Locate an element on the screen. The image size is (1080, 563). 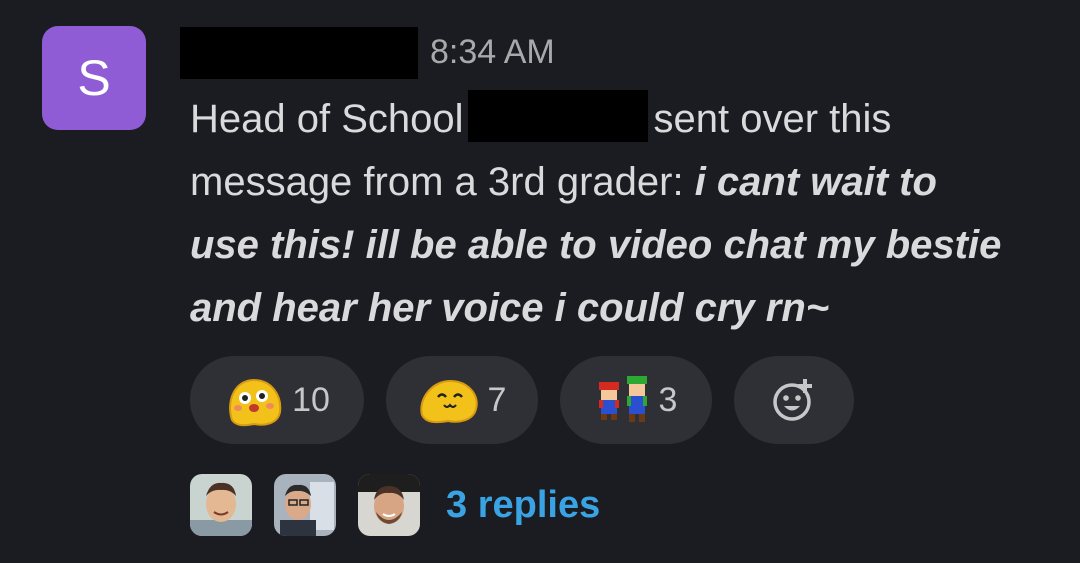
message-line-1: Head of School sent over this is located at coordinates (620, 119).